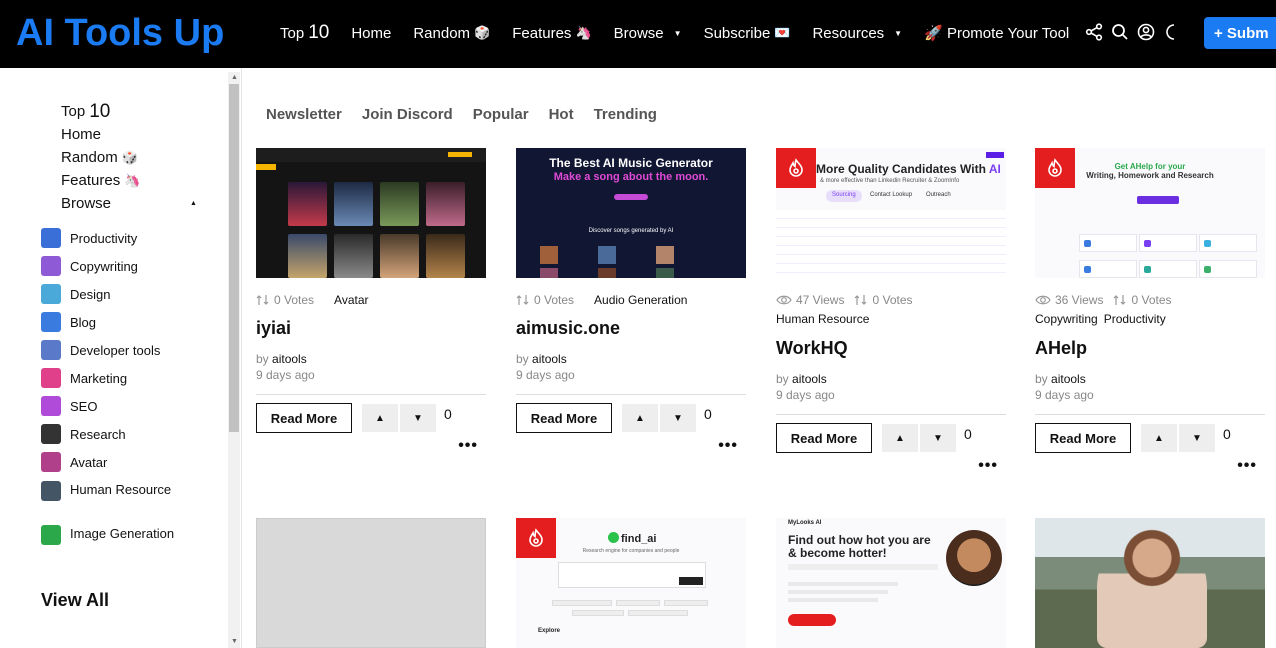 The height and width of the screenshot is (648, 1276). I want to click on search-icon, so click(1120, 32).